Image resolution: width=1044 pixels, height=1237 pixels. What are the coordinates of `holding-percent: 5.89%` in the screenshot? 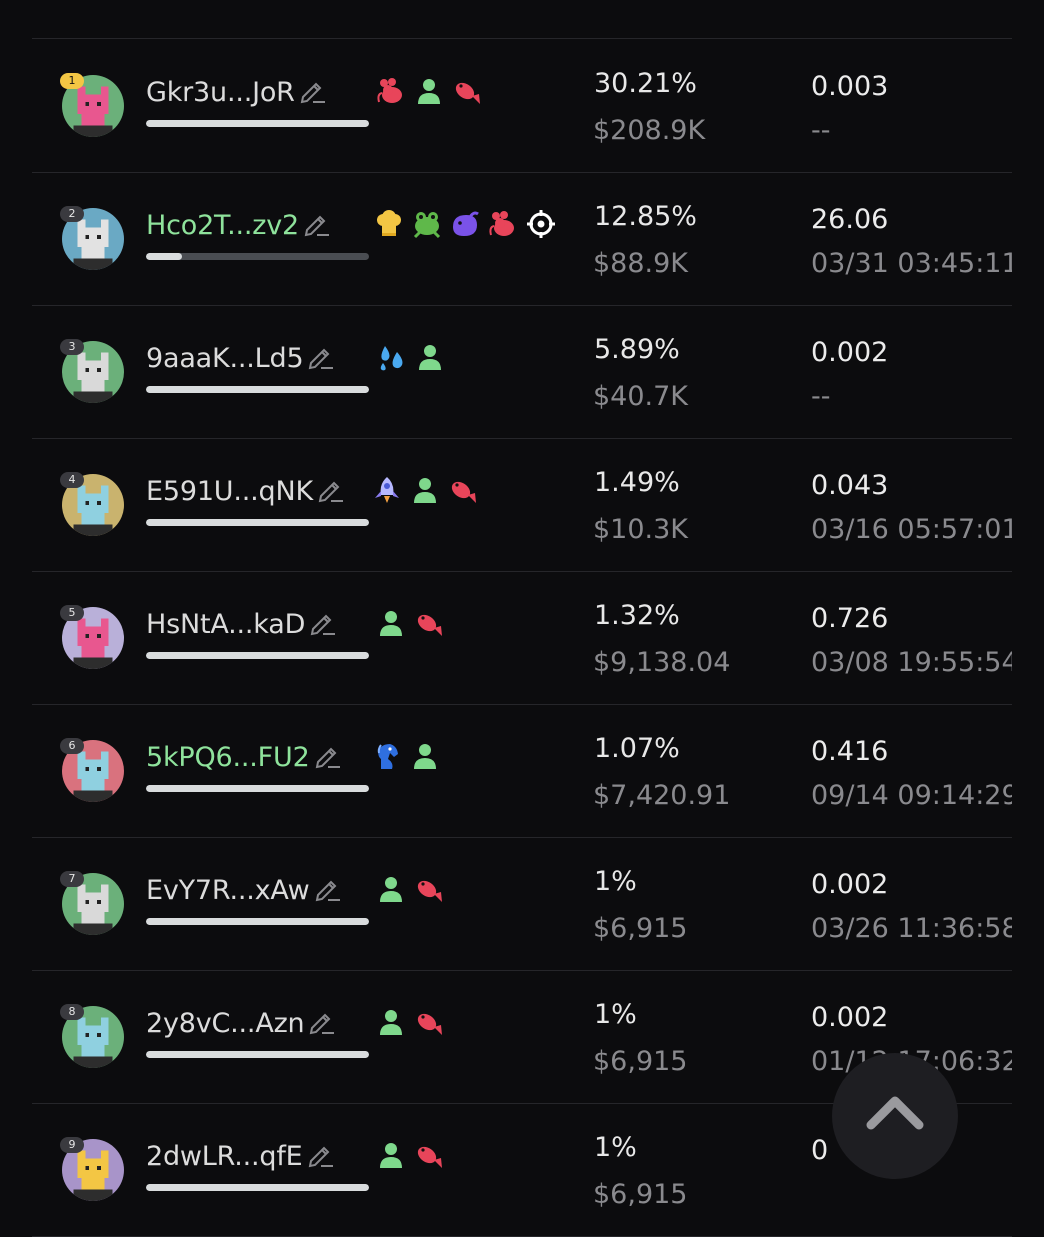 It's located at (637, 349).